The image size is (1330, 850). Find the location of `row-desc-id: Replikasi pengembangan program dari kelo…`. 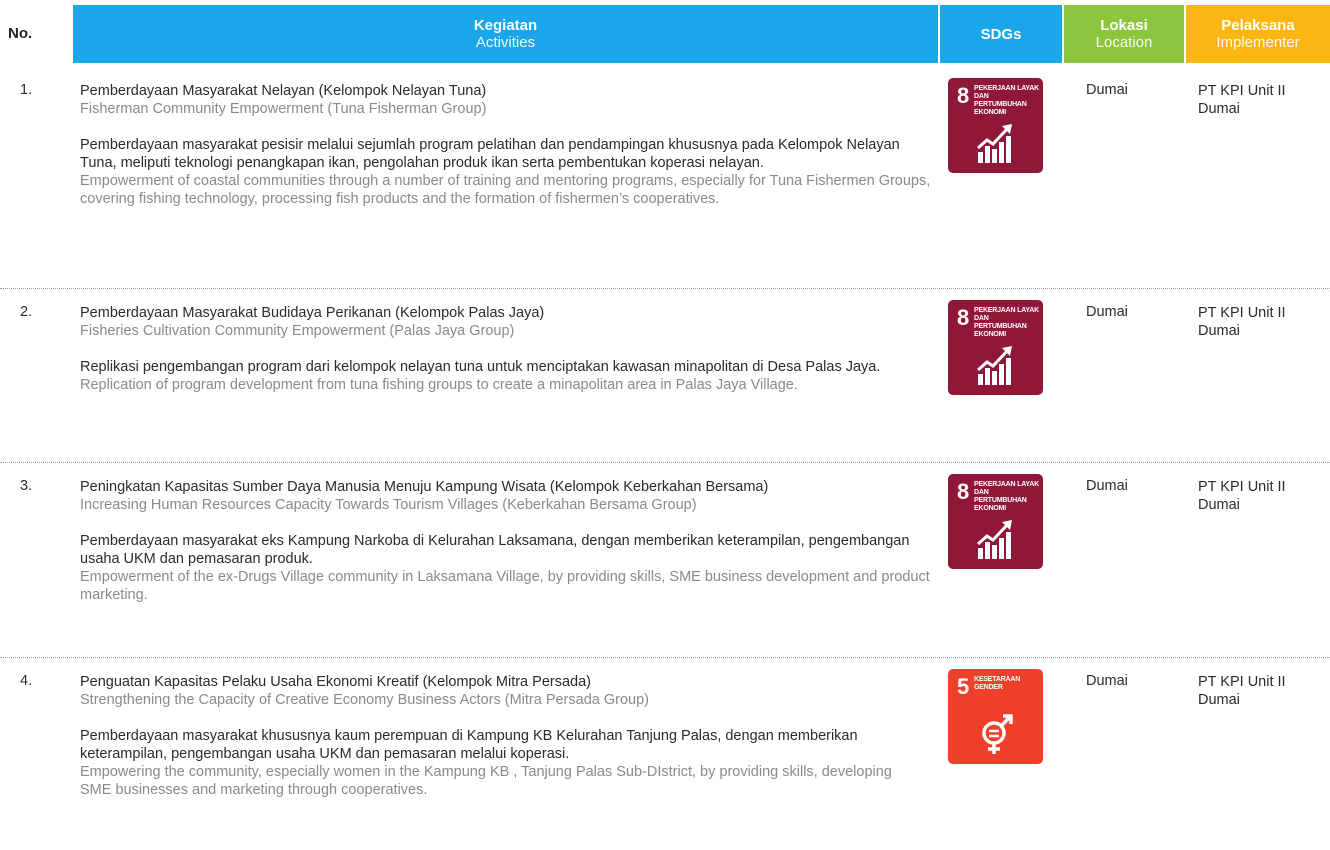

row-desc-id: Replikasi pengembangan program dari kelo… is located at coordinates (480, 367).